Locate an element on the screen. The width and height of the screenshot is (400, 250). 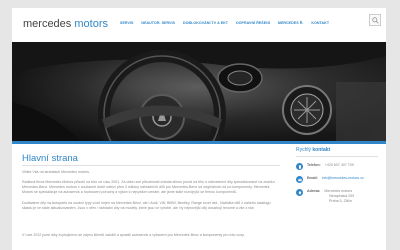
quick-contact-title-bold: kontakt is located at coordinates (321, 150).